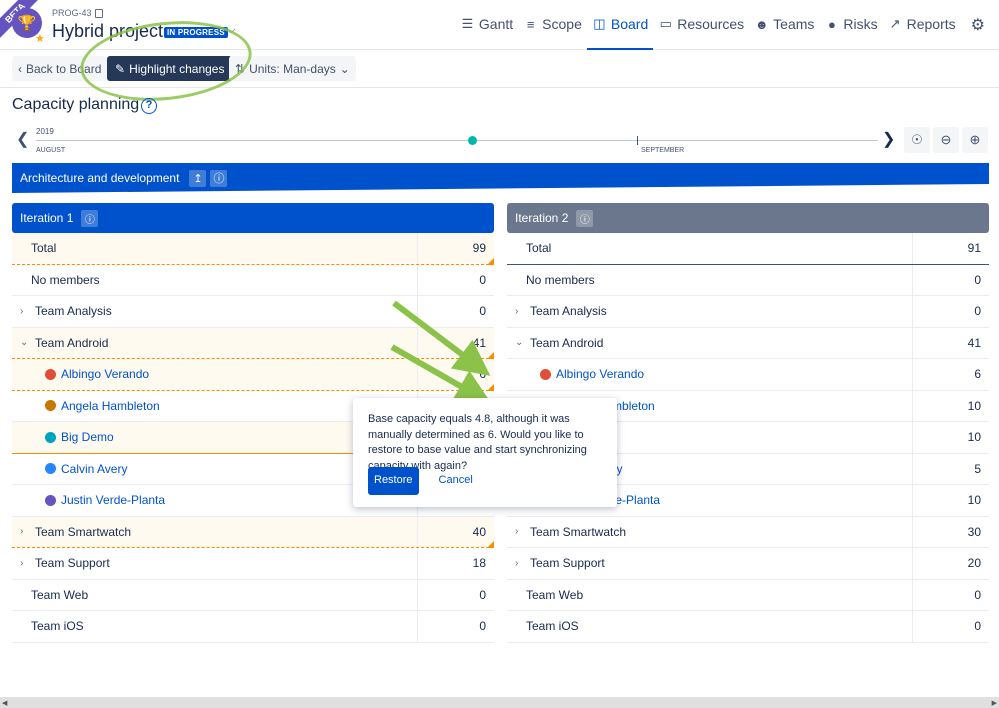  I want to click on row-name-cell: Team Web, so click(710, 594).